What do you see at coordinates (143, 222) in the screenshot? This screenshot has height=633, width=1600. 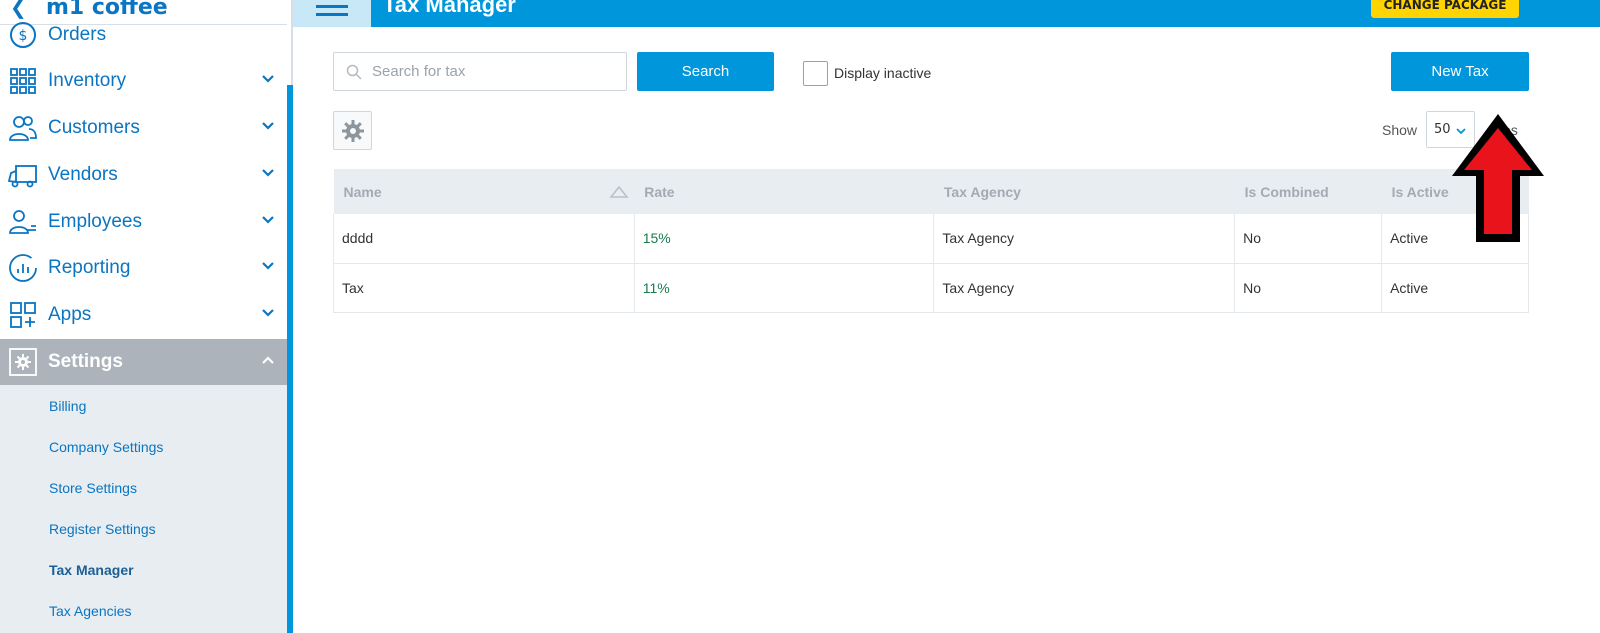 I see `sidebar-item-employees: Employees` at bounding box center [143, 222].